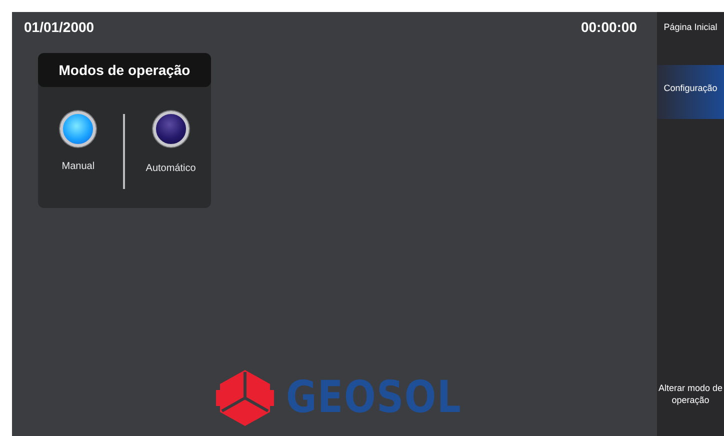  Describe the element at coordinates (245, 398) in the screenshot. I see `logo-icon` at that location.